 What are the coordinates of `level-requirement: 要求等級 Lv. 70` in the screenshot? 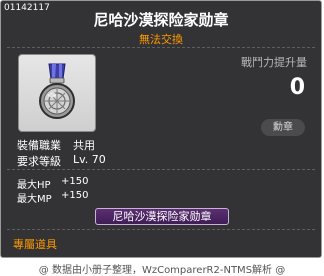 It's located at (61, 161).